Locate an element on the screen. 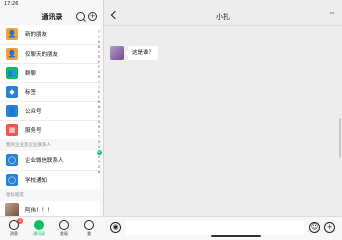 Image resolution: width=342 pixels, height=240 pixels. service-account-icon: ▦ is located at coordinates (12, 130).